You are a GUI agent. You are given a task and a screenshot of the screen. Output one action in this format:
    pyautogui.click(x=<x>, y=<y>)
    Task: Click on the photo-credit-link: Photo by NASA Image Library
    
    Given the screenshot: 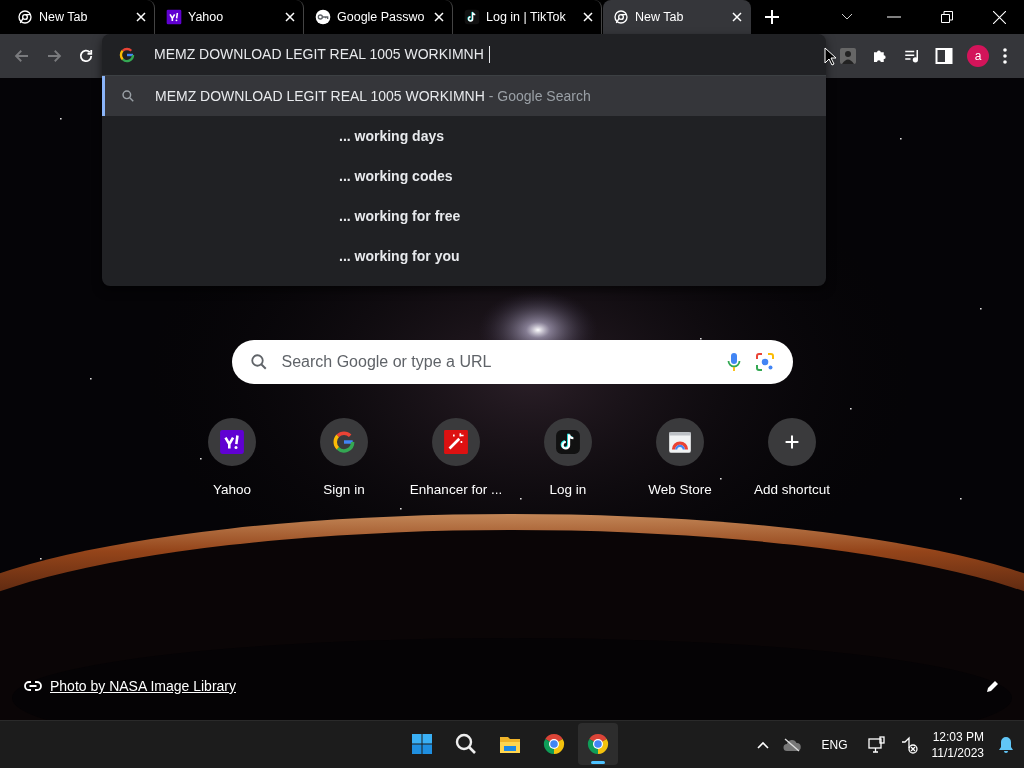 What is the action you would take?
    pyautogui.click(x=143, y=686)
    